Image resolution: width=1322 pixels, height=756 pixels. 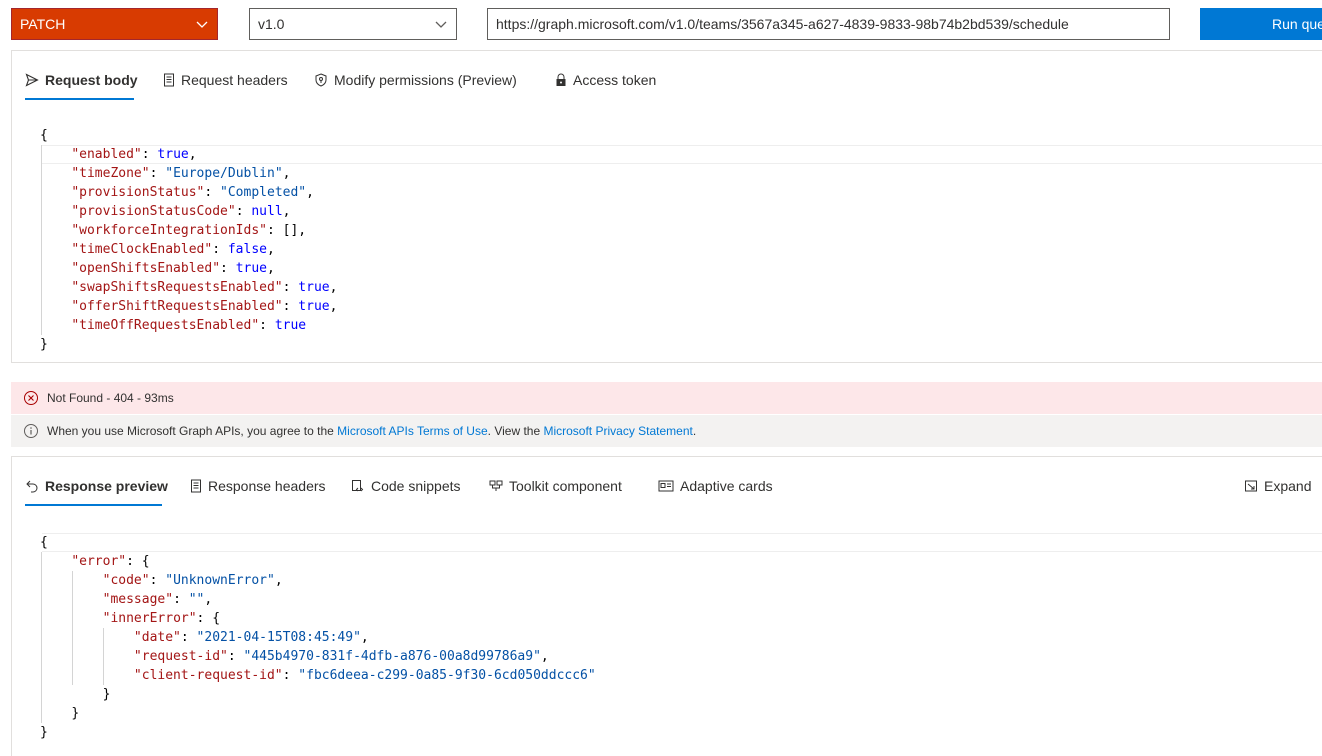 I want to click on undo-arrow-icon, so click(x=32, y=486).